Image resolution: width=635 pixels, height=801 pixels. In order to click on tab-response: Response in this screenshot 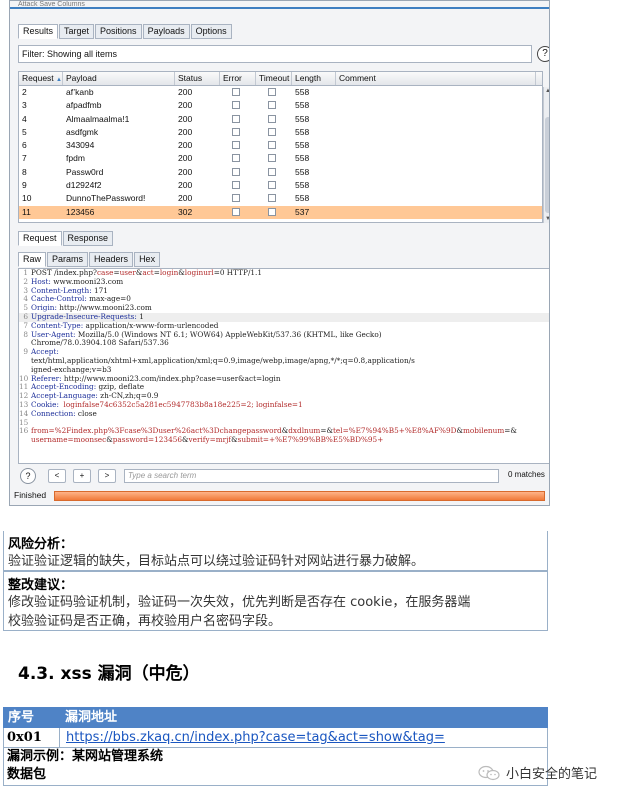, I will do `click(88, 238)`.